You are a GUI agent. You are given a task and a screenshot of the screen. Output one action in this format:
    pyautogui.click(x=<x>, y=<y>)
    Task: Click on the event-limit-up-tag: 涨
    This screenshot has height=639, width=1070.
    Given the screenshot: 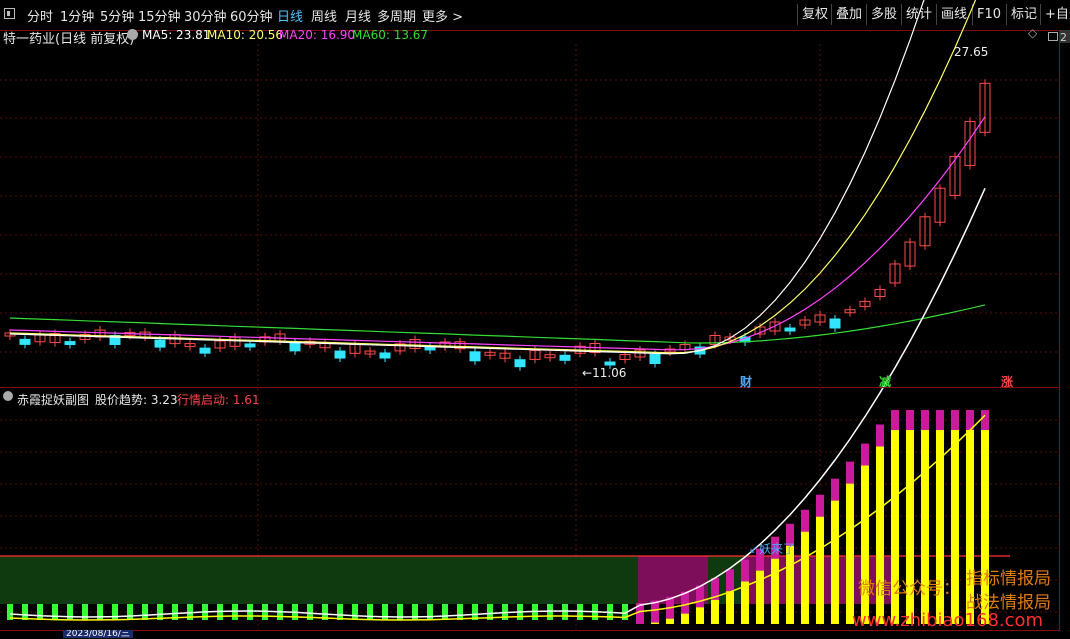 What is the action you would take?
    pyautogui.click(x=1007, y=381)
    